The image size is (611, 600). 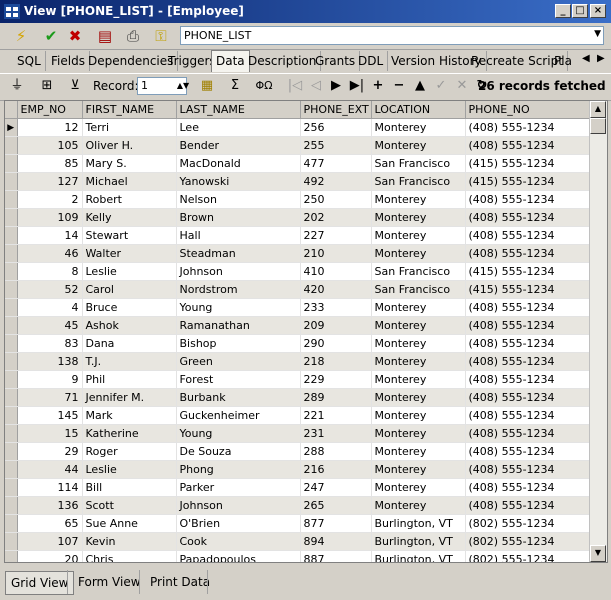 What do you see at coordinates (336, 343) in the screenshot?
I see `table-cell: 290` at bounding box center [336, 343].